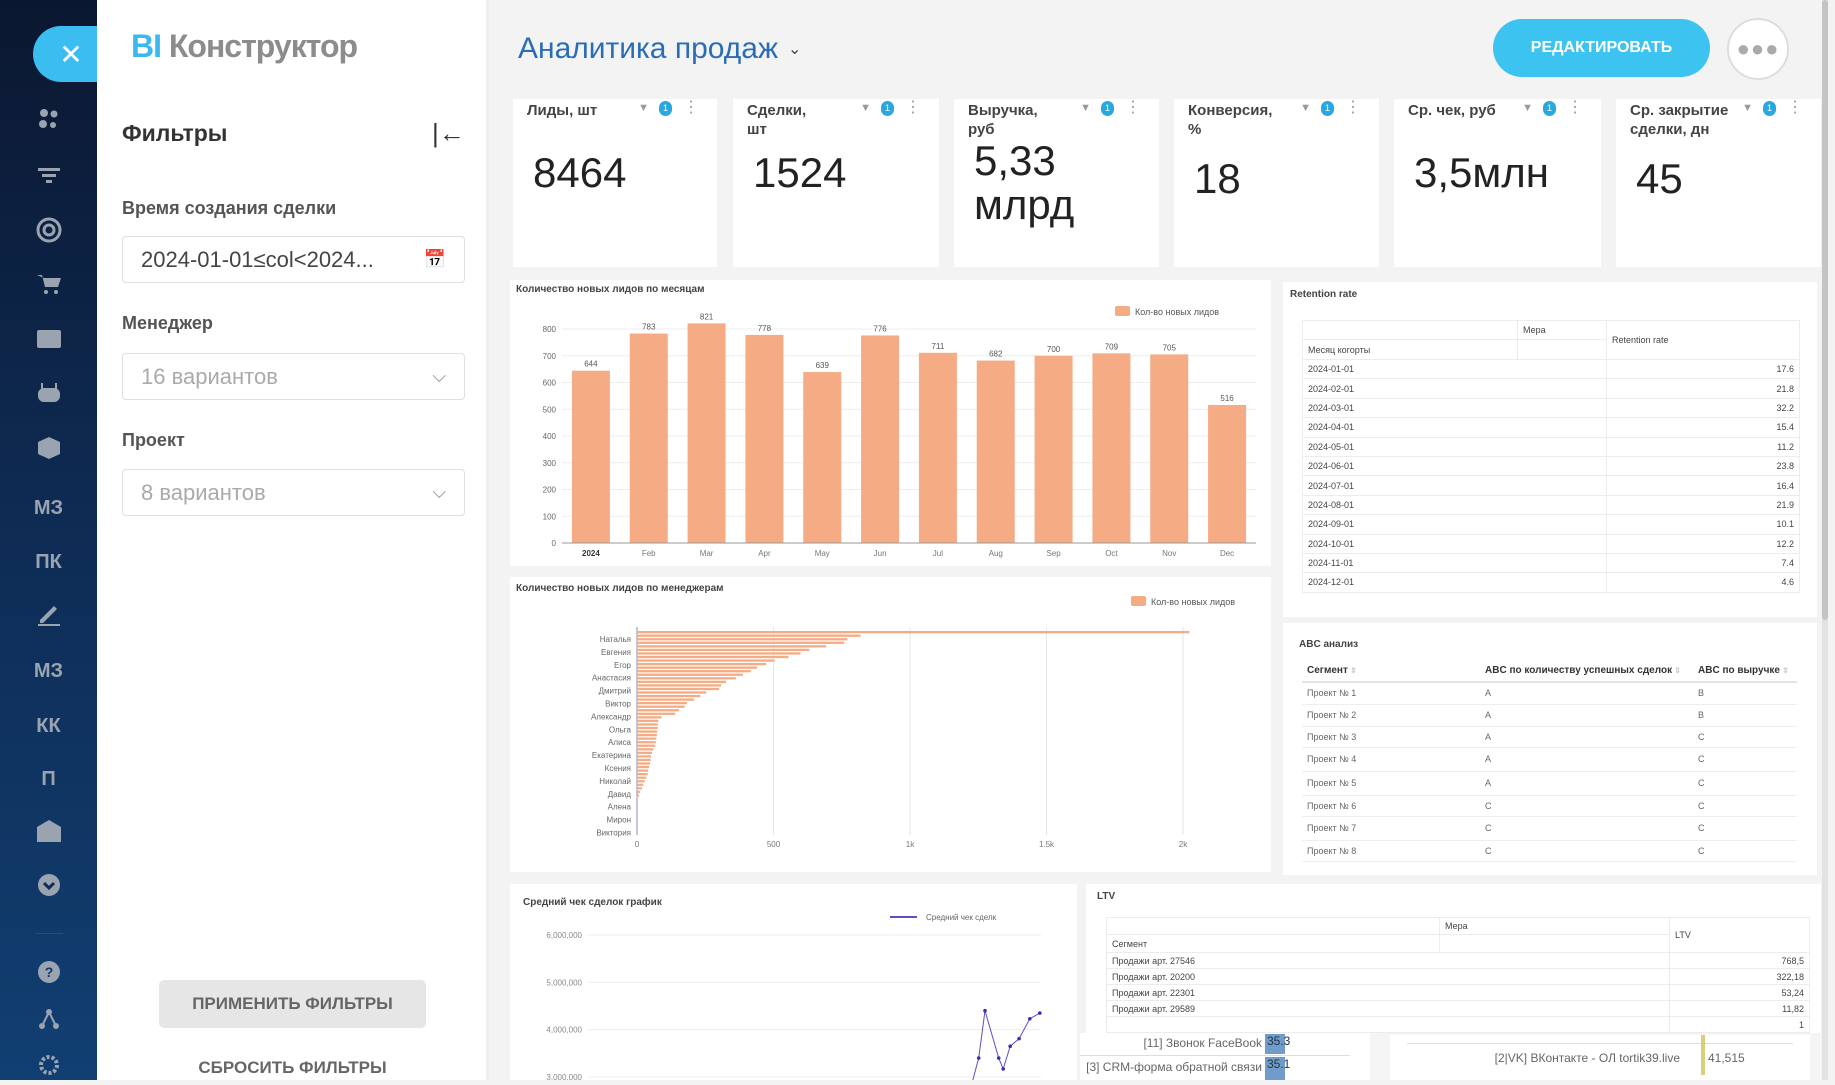  I want to click on edit-button: РЕДАКТИРОВАТЬ, so click(1601, 48).